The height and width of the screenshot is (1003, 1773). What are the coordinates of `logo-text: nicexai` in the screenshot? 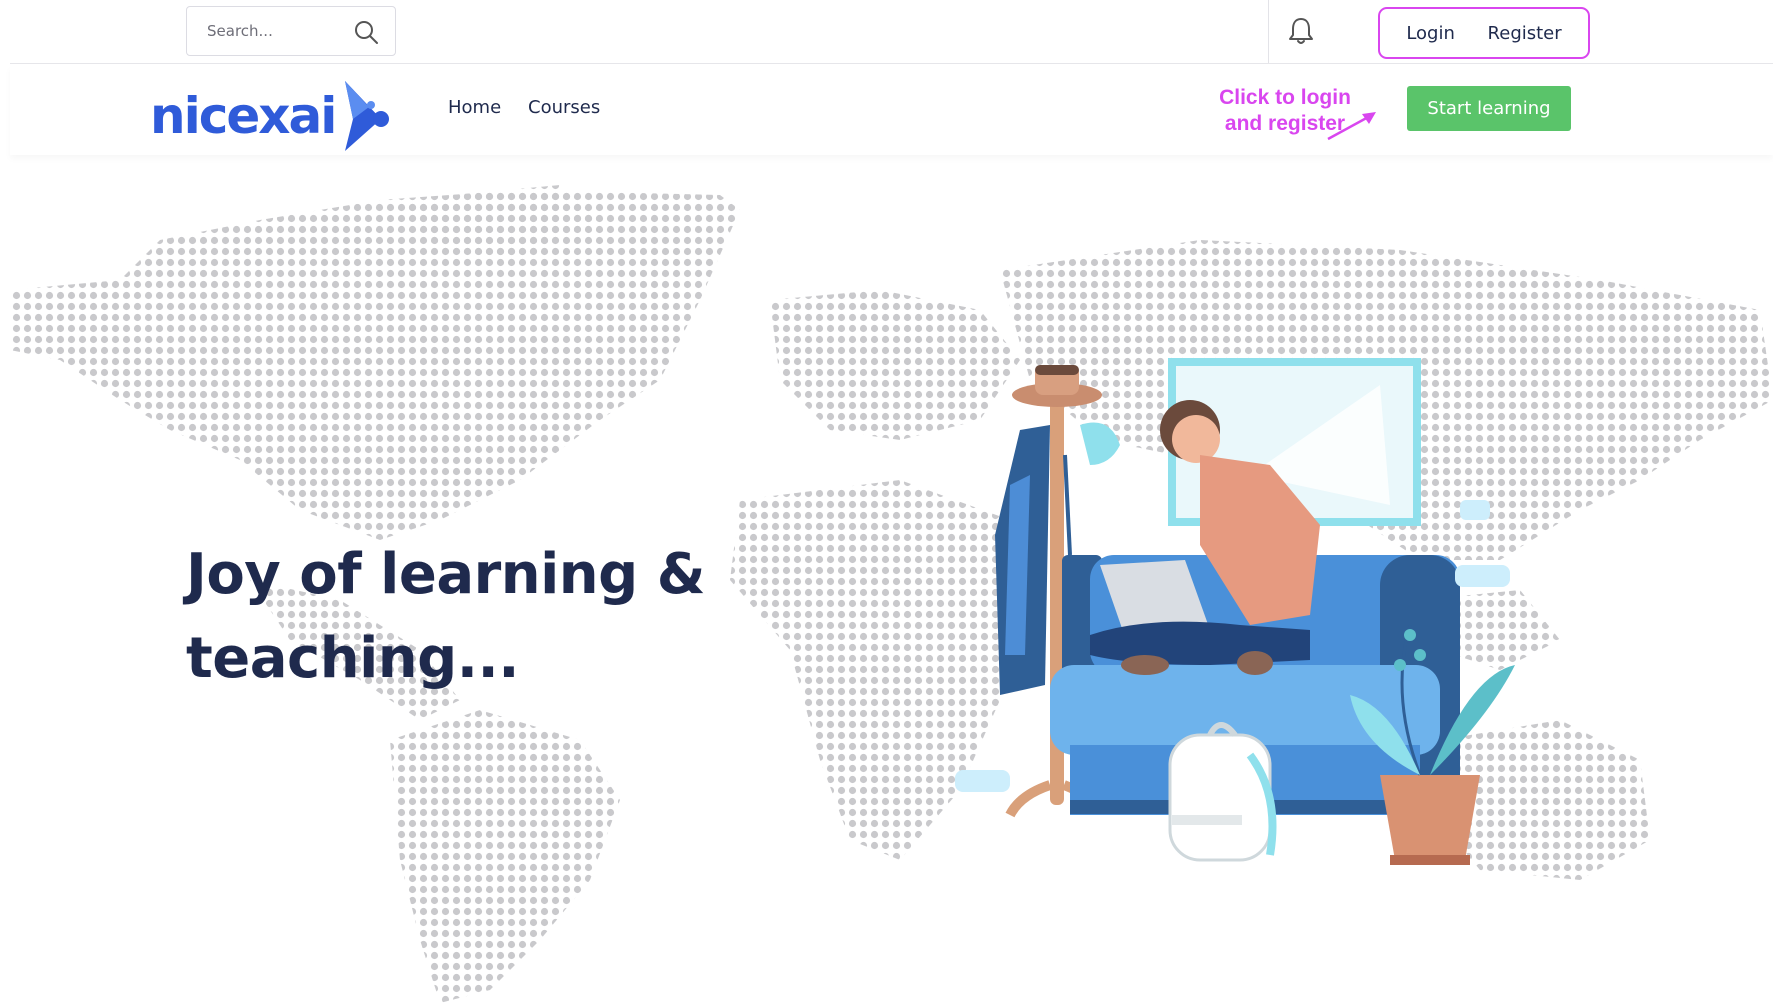 It's located at (243, 116).